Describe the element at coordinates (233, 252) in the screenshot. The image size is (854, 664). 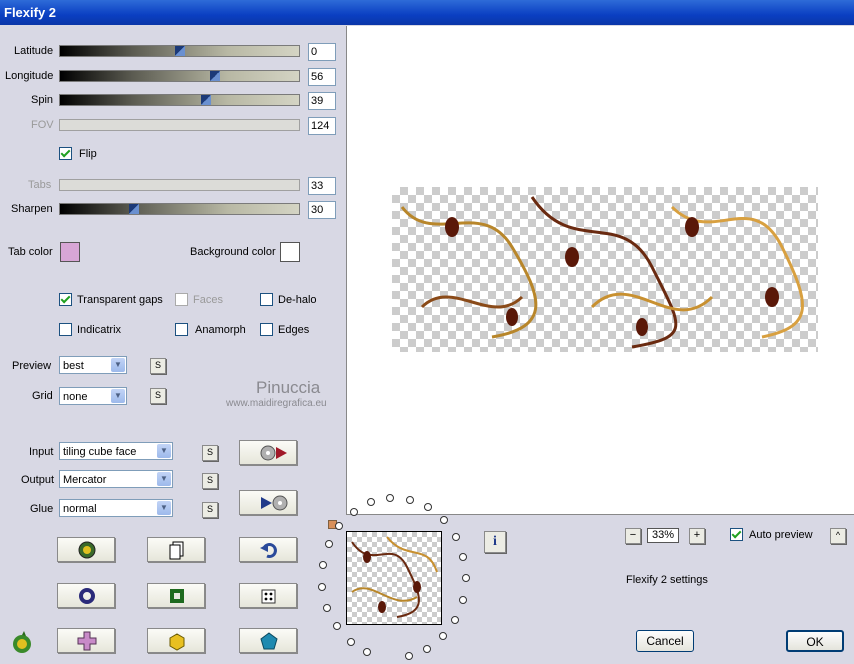
I see `background-color-label: Background color` at that location.